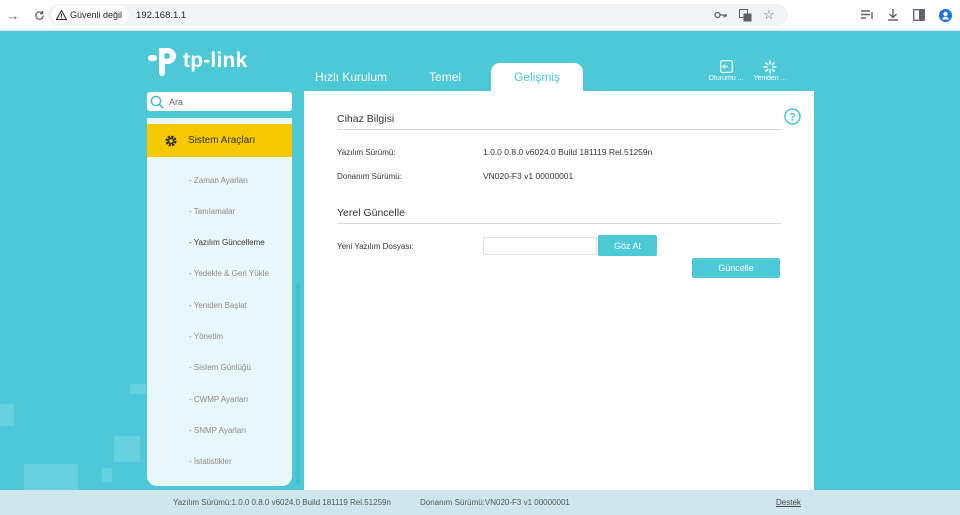 This screenshot has height=515, width=960. What do you see at coordinates (220, 367) in the screenshot?
I see `sidebar-item-system-log: - Sistem Günlüğü` at bounding box center [220, 367].